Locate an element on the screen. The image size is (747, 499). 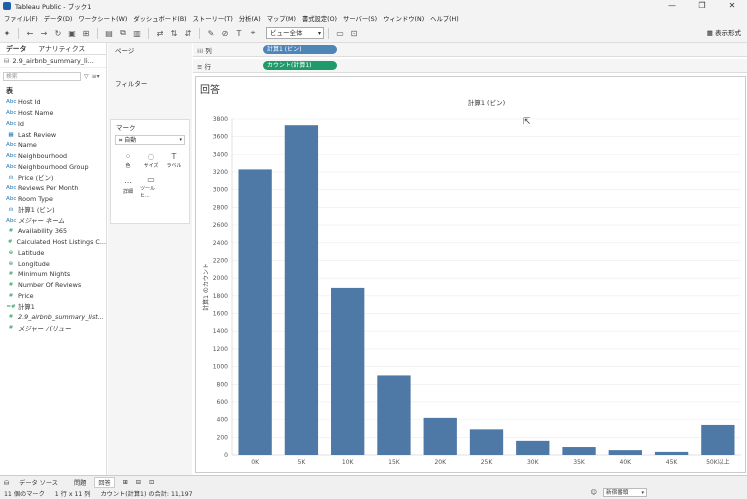
detail-button: ⋯ 詳細 is located at coordinates (128, 186).